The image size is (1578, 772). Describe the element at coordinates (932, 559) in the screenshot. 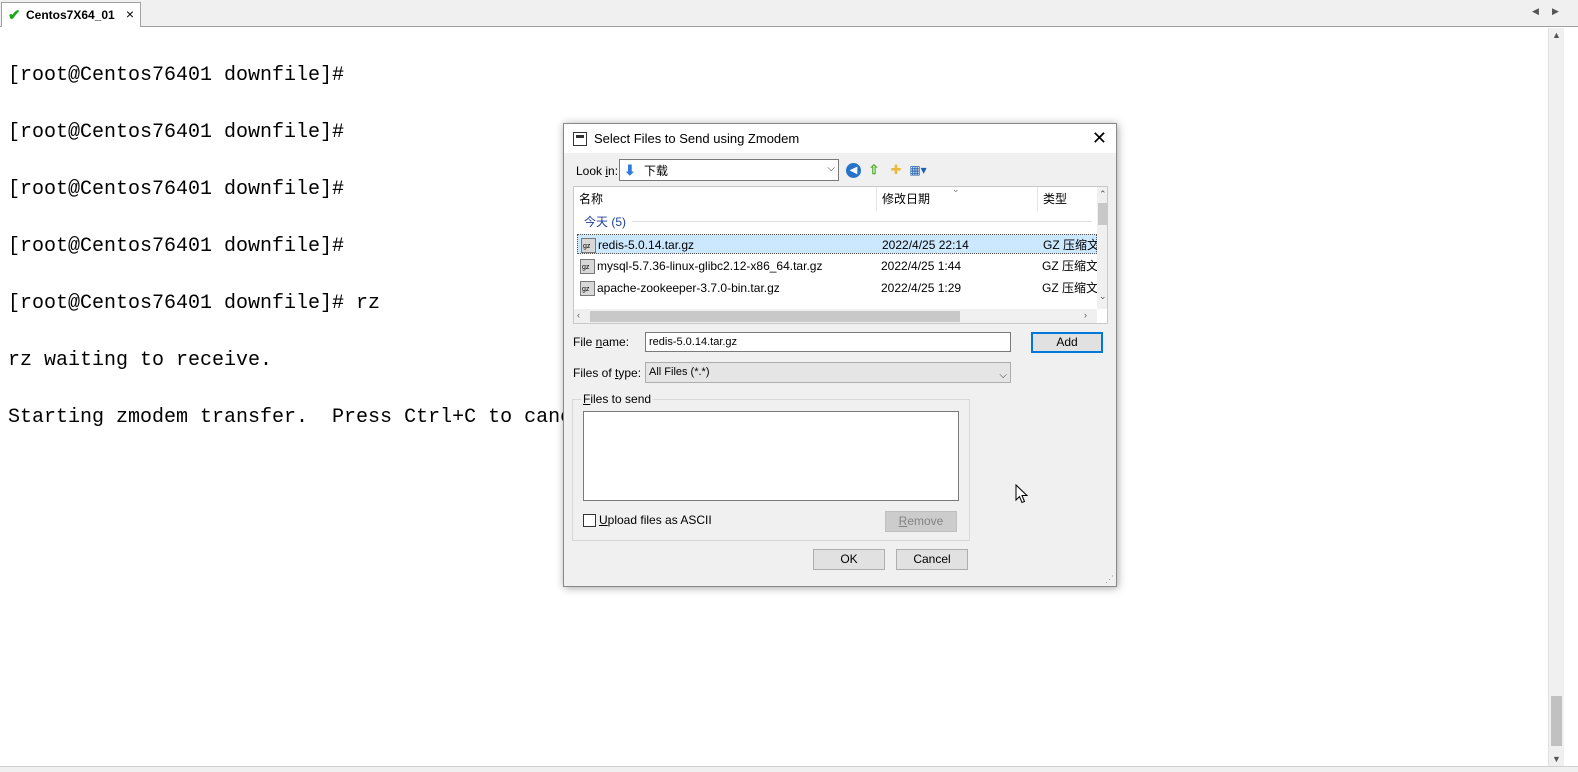

I see `cancel-button: Cancel` at that location.